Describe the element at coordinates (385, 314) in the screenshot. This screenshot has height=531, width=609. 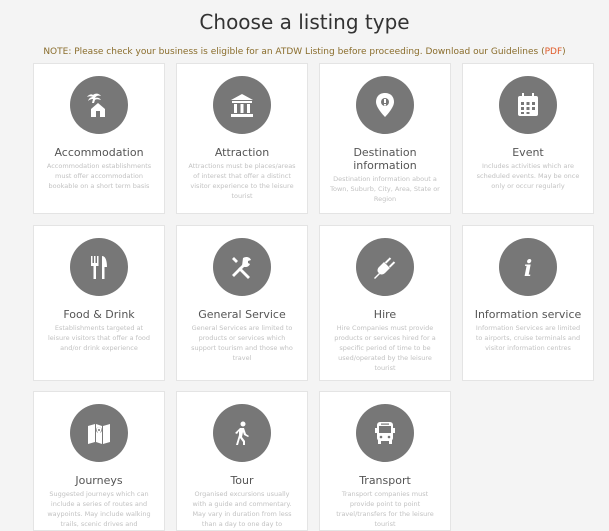
I see `card-title: Hire` at that location.